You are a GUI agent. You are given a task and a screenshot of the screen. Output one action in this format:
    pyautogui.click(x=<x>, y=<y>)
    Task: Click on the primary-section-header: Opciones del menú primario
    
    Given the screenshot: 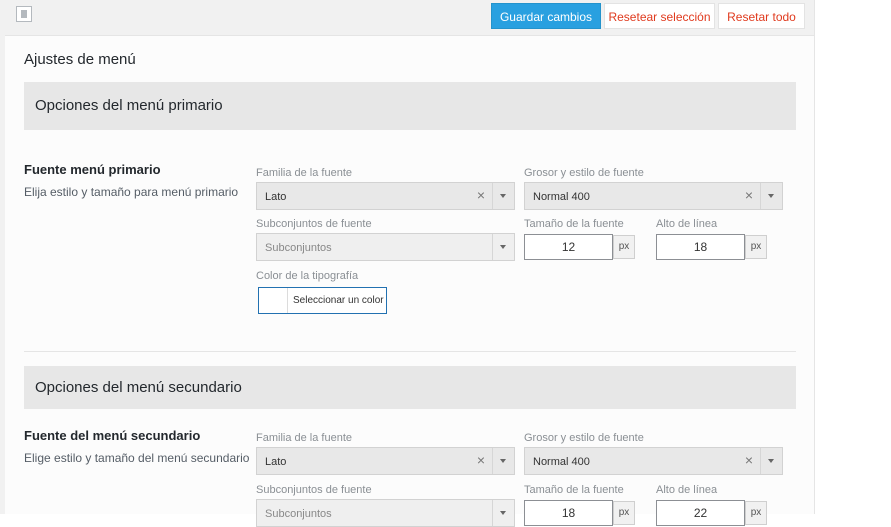 What is the action you would take?
    pyautogui.click(x=410, y=106)
    